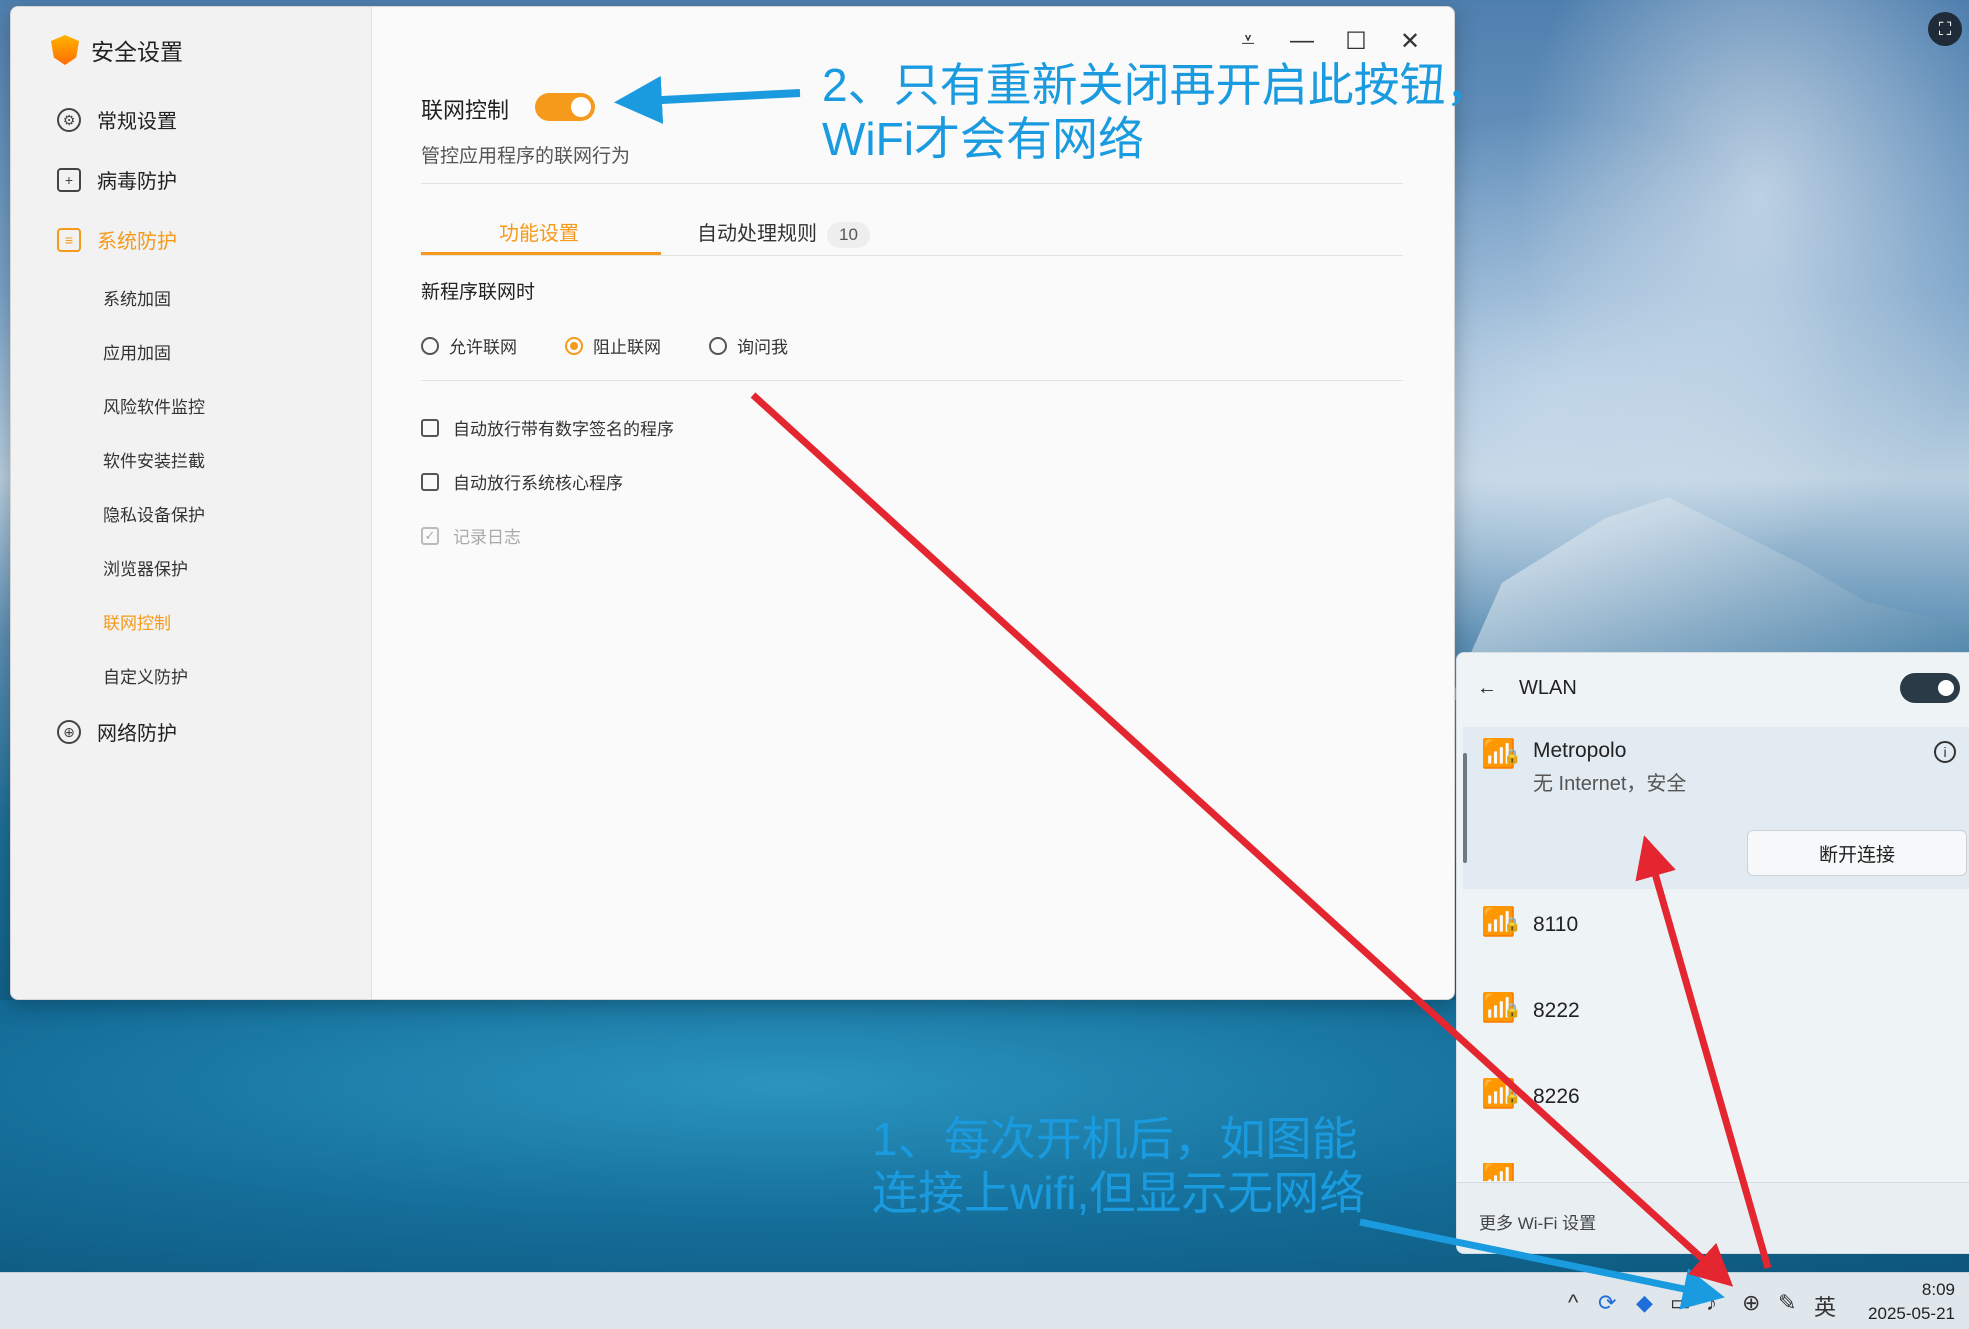  I want to click on arrow-to-tray, so click(1542, 1264).